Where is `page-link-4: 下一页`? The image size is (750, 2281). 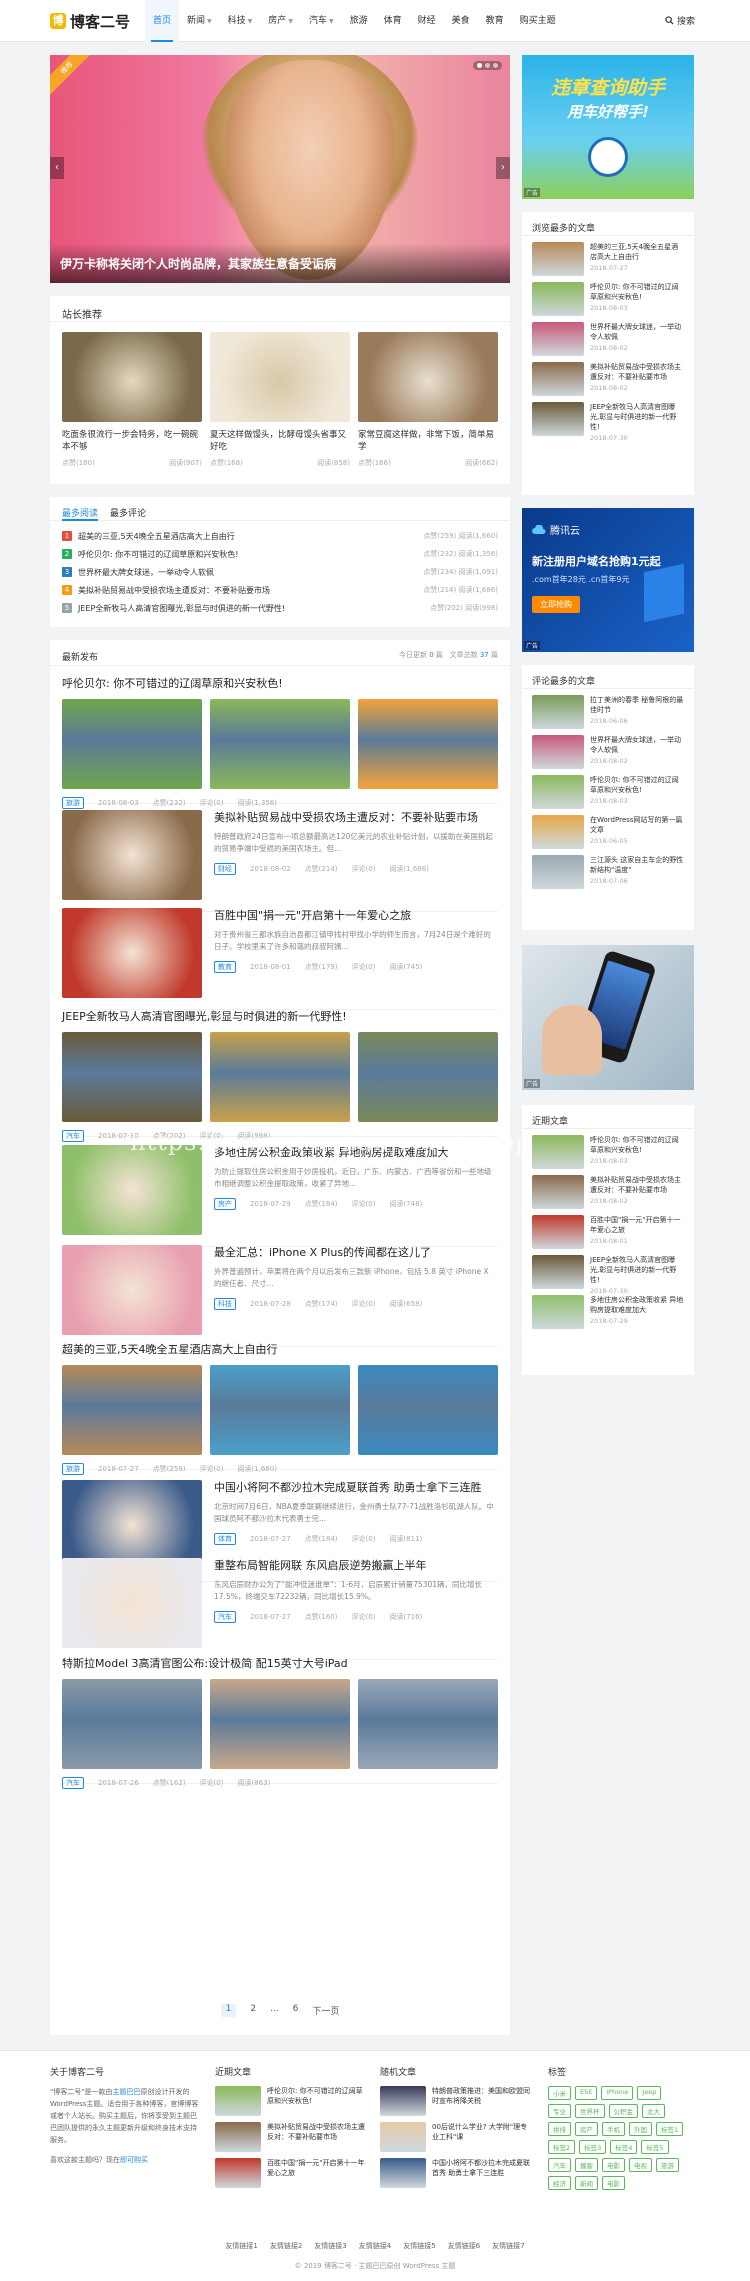 page-link-4: 下一页 is located at coordinates (325, 2010).